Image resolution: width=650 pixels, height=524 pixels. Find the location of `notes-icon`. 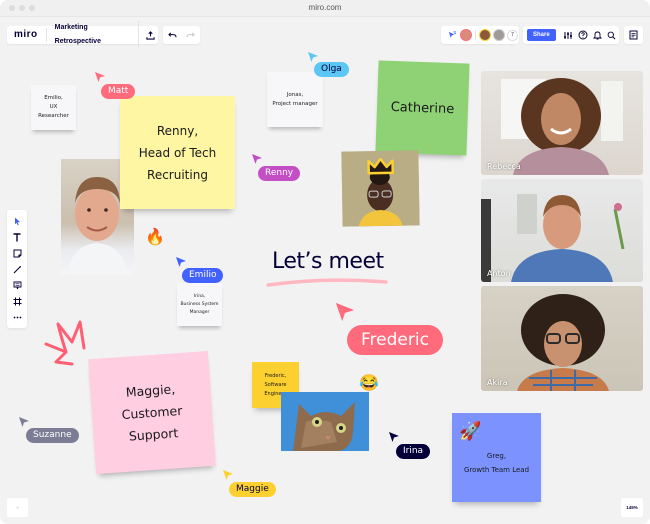

notes-icon is located at coordinates (634, 35).